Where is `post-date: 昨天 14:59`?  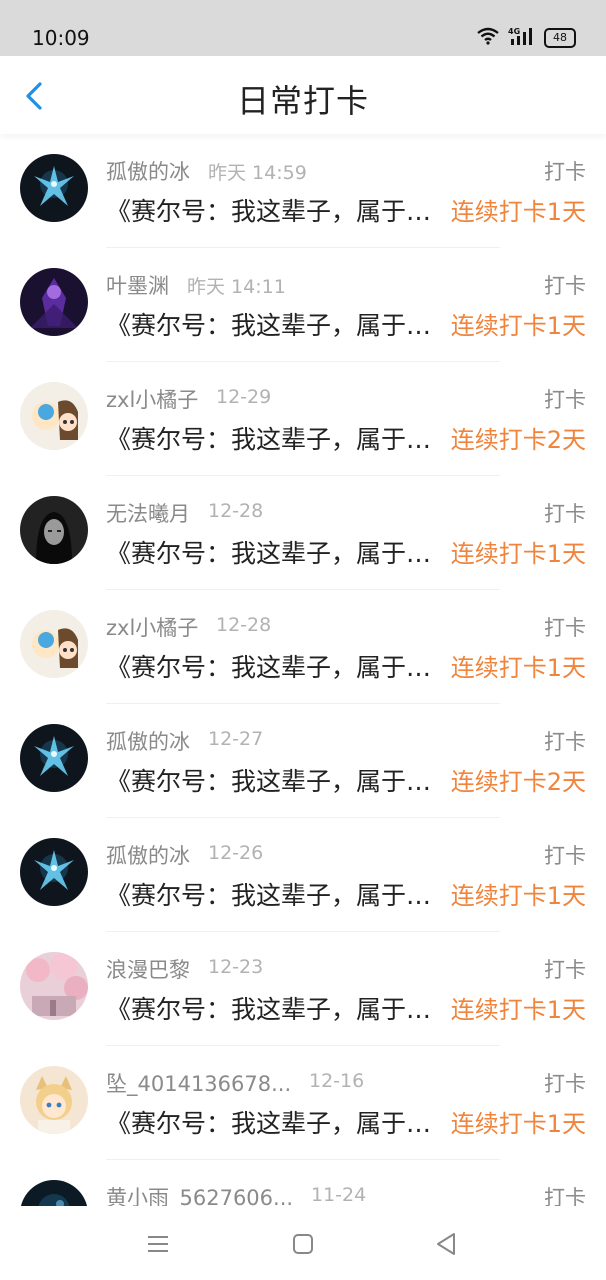
post-date: 昨天 14:59 is located at coordinates (257, 173).